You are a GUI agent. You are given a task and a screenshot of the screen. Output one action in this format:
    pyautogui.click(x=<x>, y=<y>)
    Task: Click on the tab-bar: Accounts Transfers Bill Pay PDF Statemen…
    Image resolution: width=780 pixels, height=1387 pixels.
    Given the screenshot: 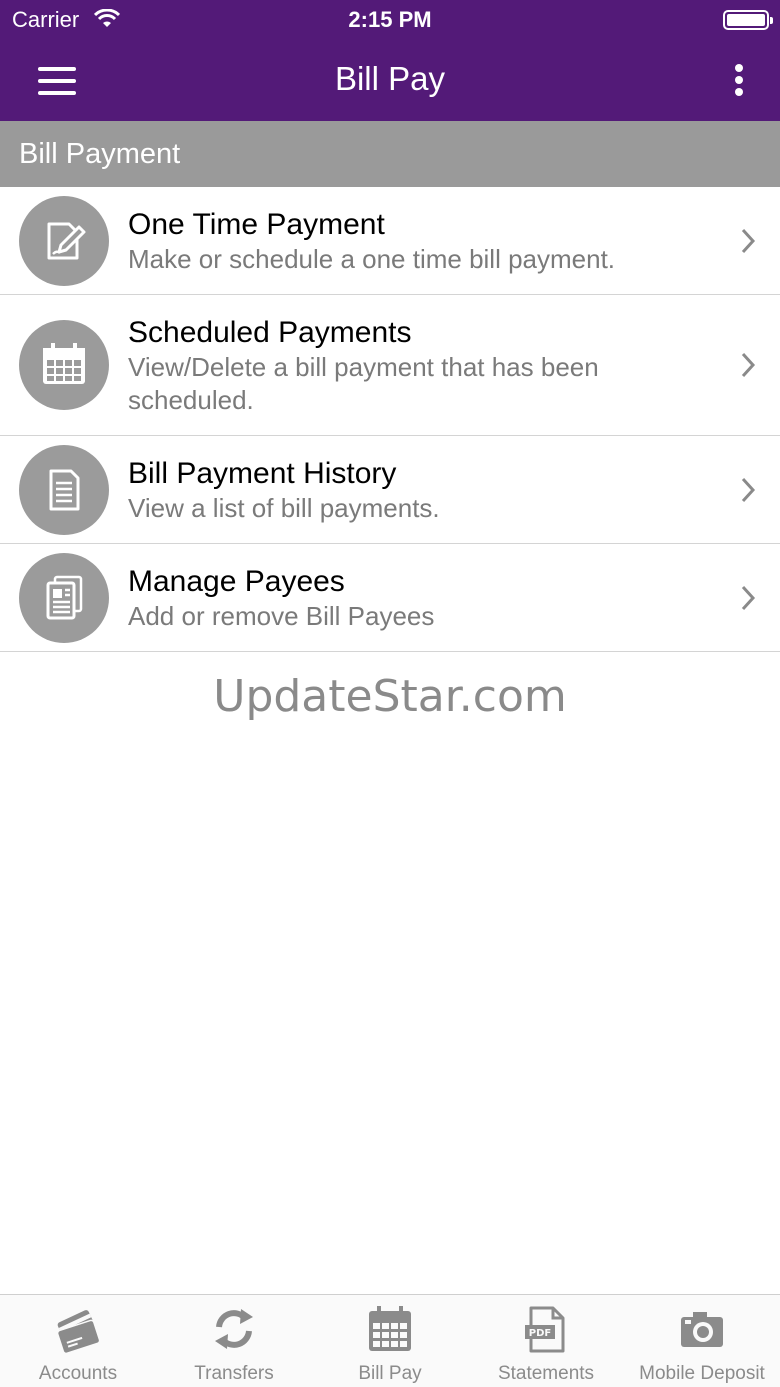 What is the action you would take?
    pyautogui.click(x=390, y=1340)
    